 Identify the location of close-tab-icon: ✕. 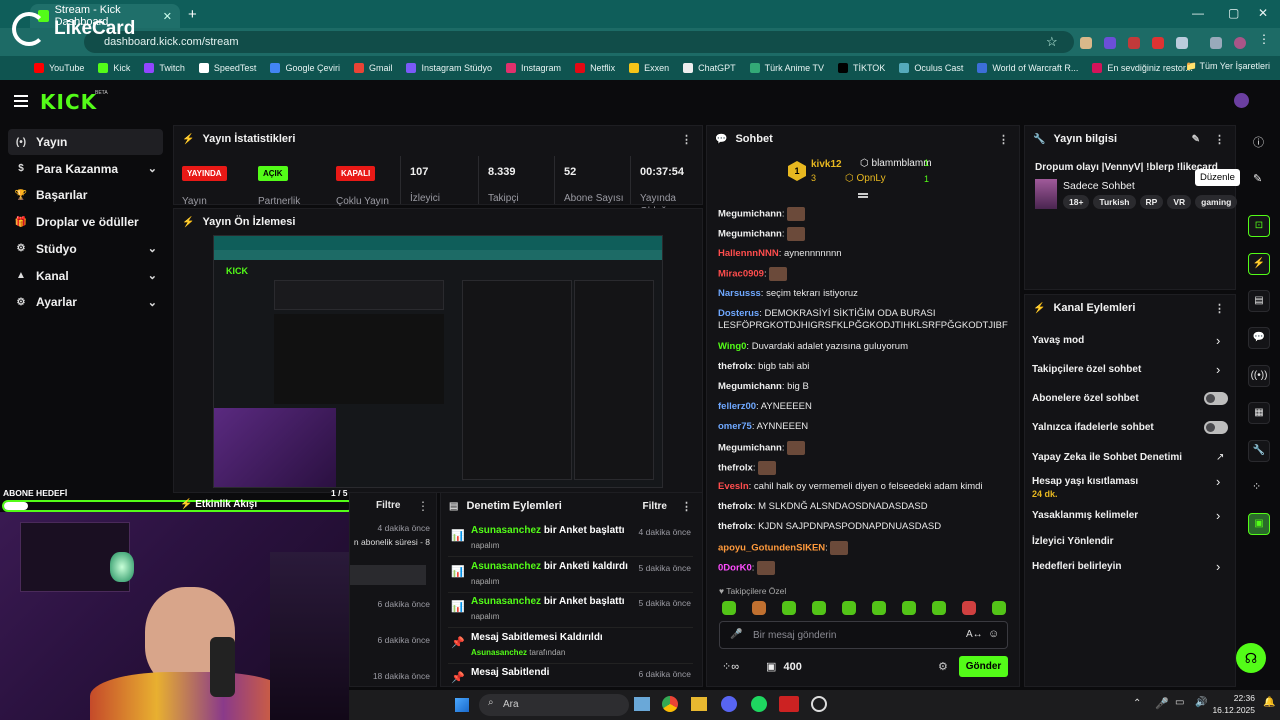
(167, 16).